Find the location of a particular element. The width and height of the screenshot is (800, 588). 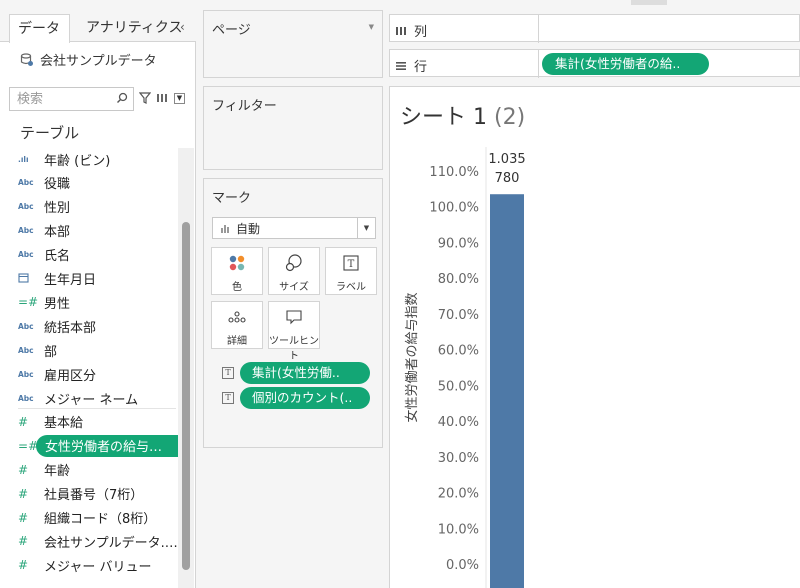

datasource-icon is located at coordinates (27, 59).